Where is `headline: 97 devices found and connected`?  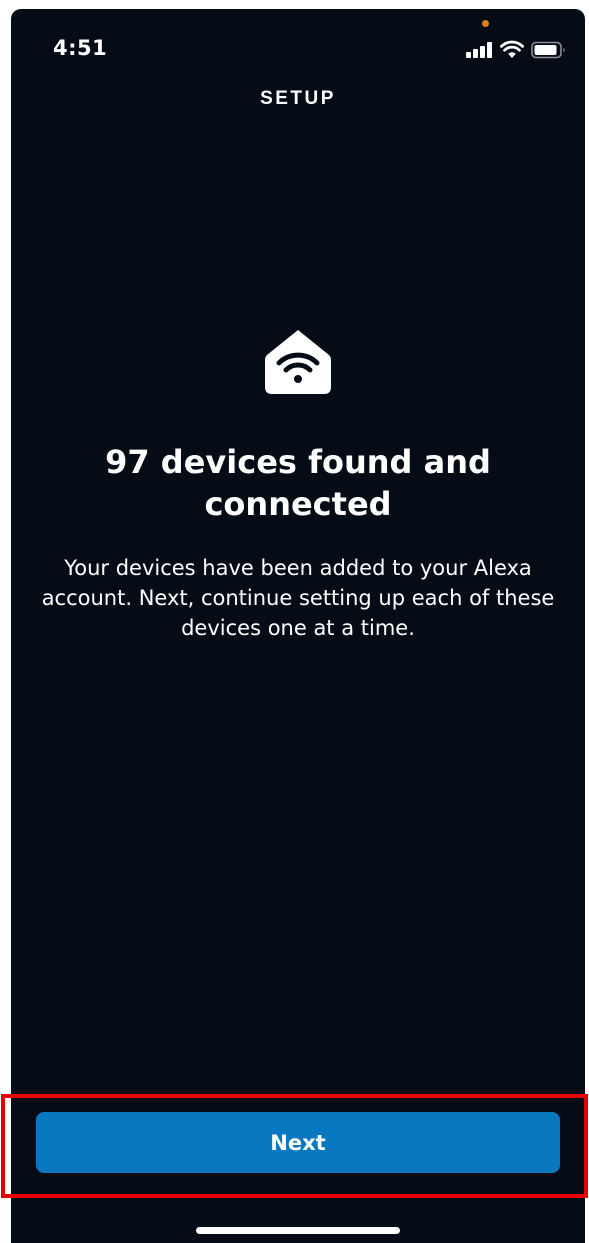 headline: 97 devices found and connected is located at coordinates (298, 483).